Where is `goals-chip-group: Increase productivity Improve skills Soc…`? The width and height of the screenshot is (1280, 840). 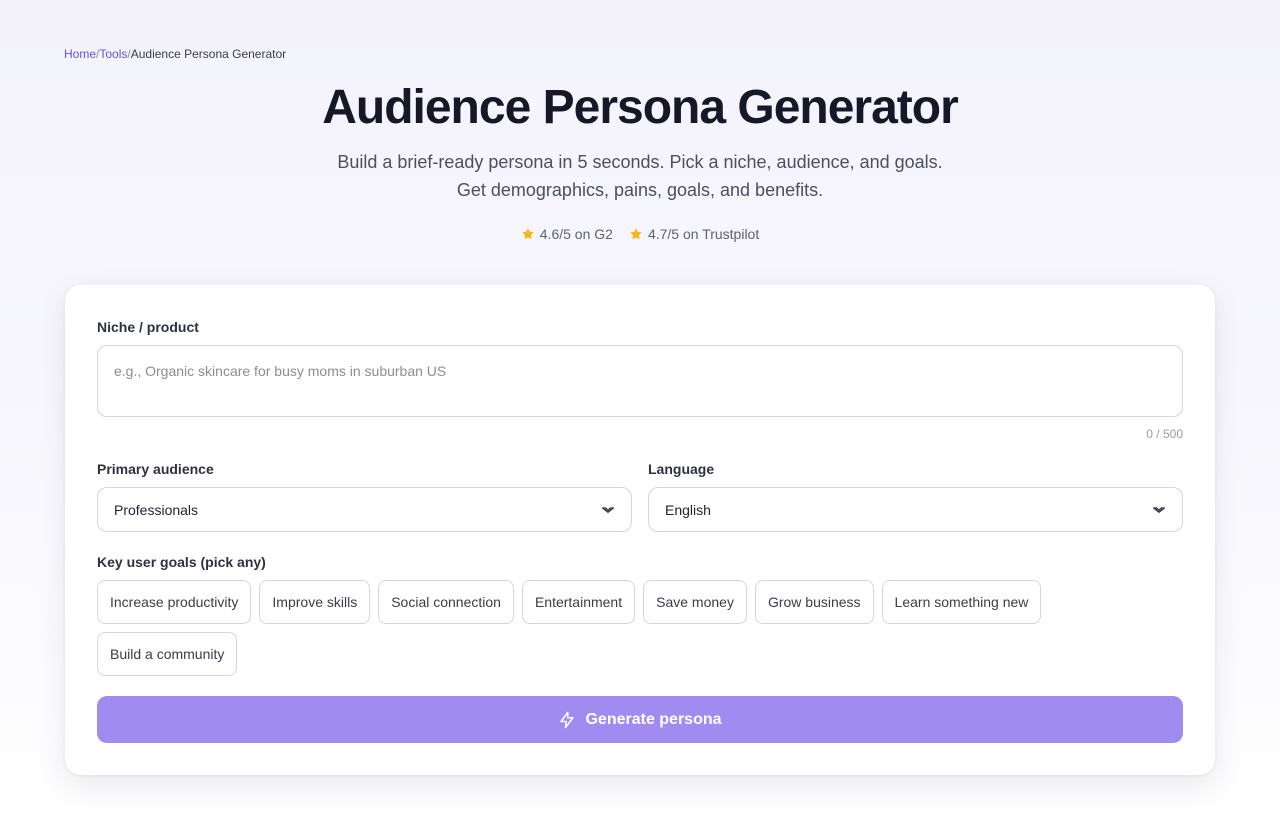 goals-chip-group: Increase productivity Improve skills Soc… is located at coordinates (642, 628).